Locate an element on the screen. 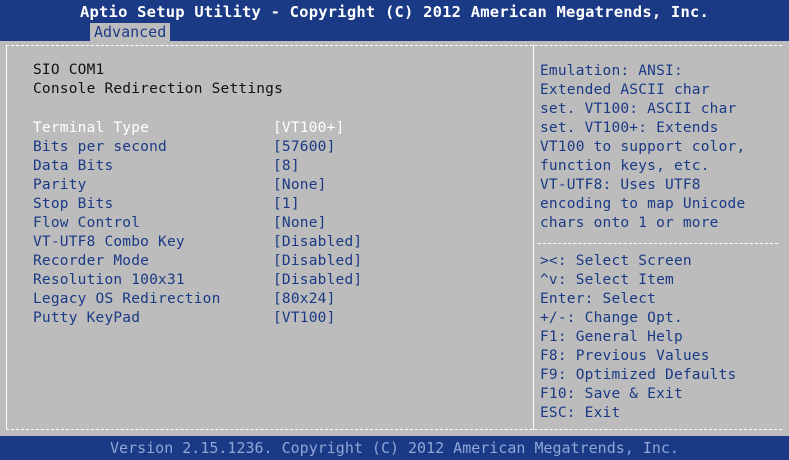 The height and width of the screenshot is (460, 789). setting-value-parity: [None] is located at coordinates (300, 185).